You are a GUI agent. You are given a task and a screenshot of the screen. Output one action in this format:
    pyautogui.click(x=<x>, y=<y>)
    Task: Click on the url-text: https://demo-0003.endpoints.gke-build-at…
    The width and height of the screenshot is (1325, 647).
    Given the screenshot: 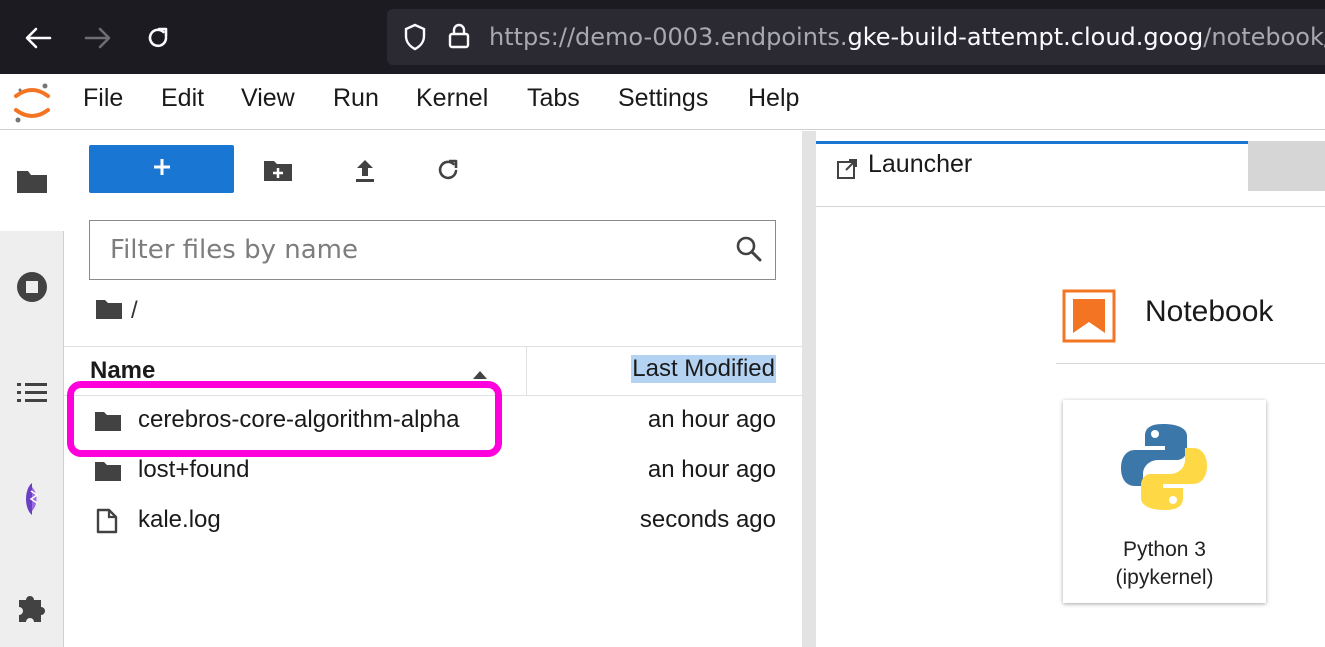 What is the action you would take?
    pyautogui.click(x=907, y=37)
    